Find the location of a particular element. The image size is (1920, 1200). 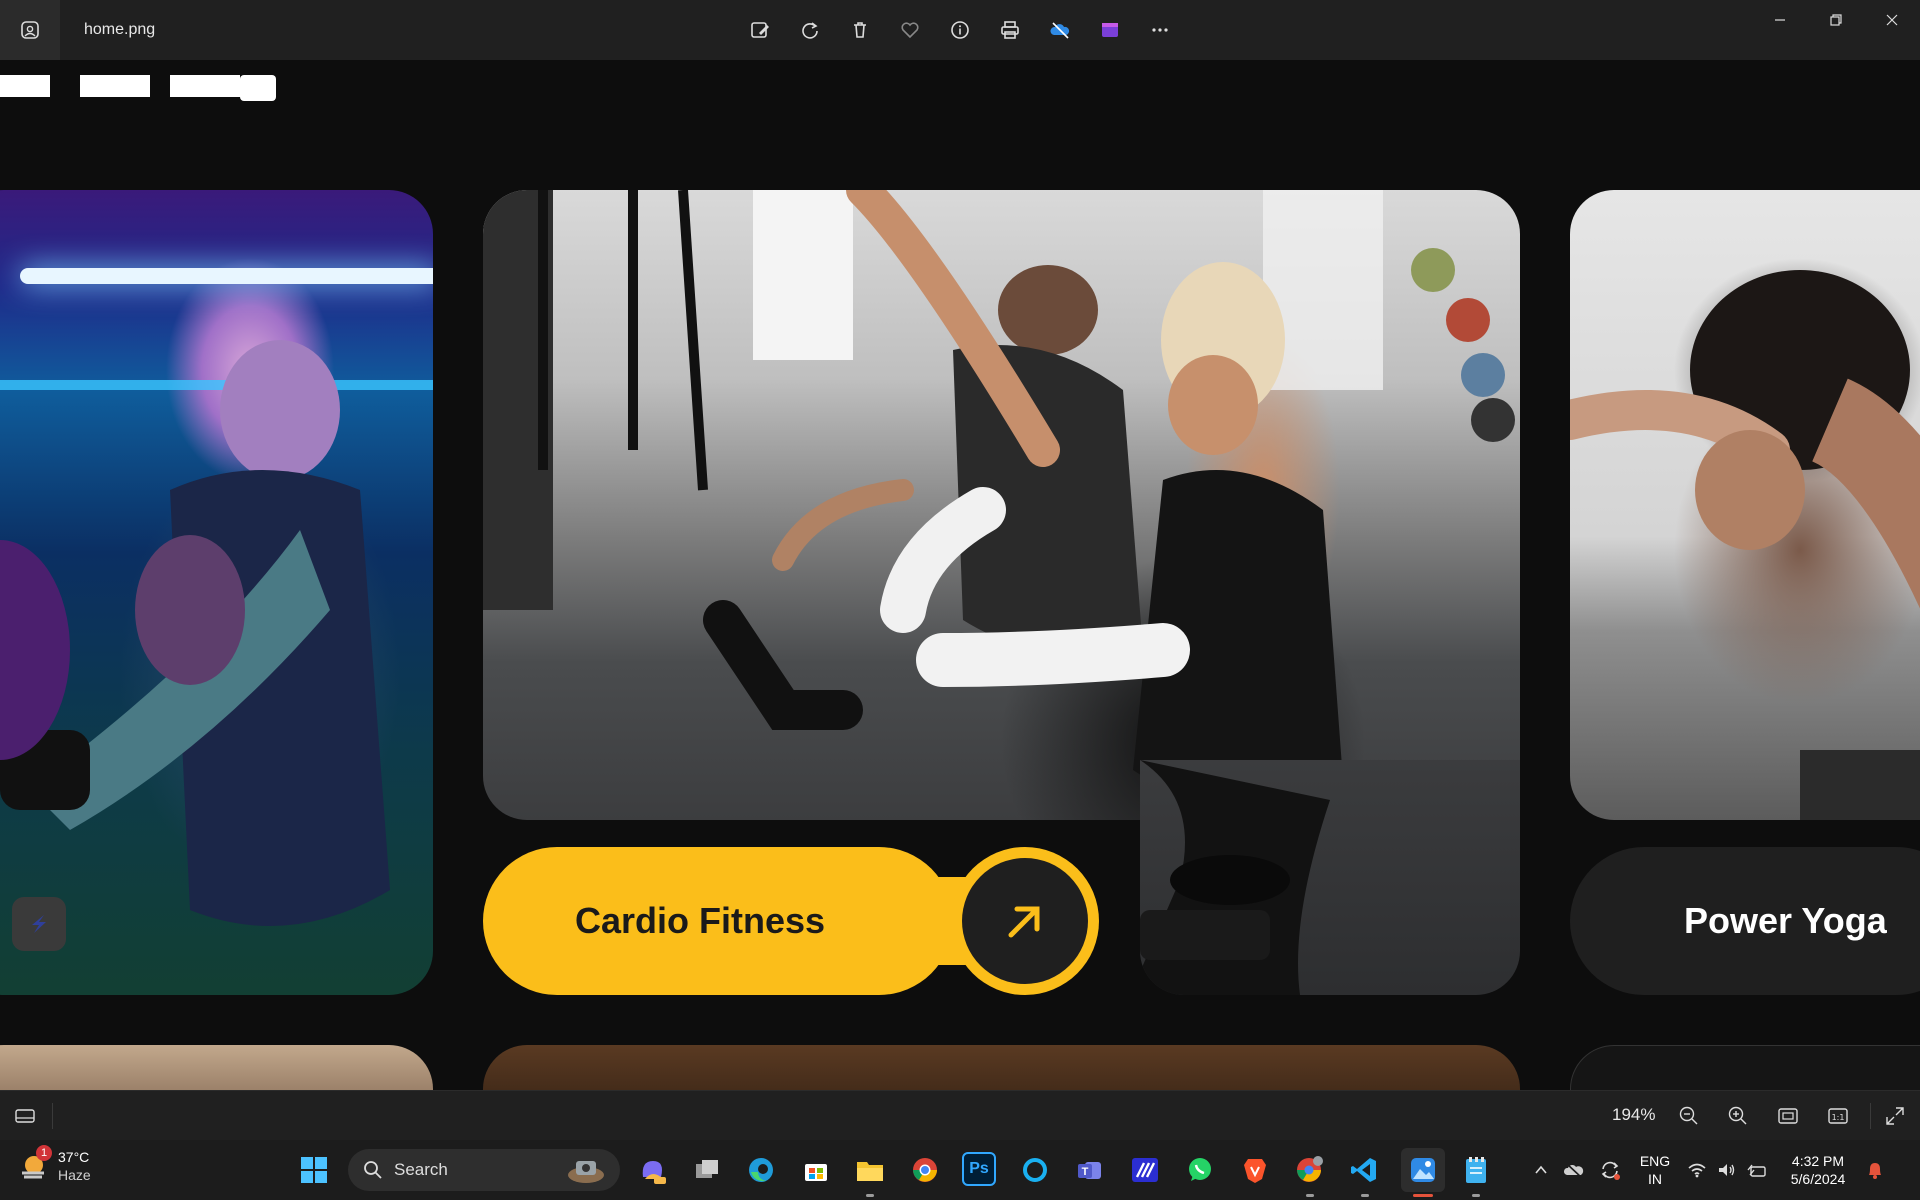

zoom-level: 194% is located at coordinates (1633, 1115).